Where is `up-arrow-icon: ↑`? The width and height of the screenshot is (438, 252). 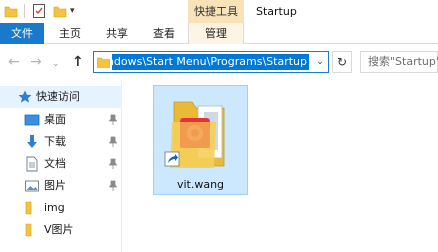
up-arrow-icon: ↑ is located at coordinates (78, 62).